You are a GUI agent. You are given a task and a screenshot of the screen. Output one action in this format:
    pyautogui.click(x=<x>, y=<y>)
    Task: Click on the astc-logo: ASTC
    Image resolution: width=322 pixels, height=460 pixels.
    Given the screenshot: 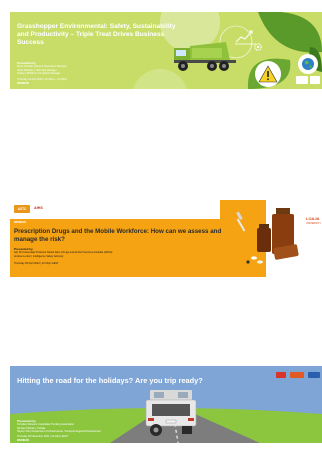 What is the action you would take?
    pyautogui.click(x=22, y=209)
    